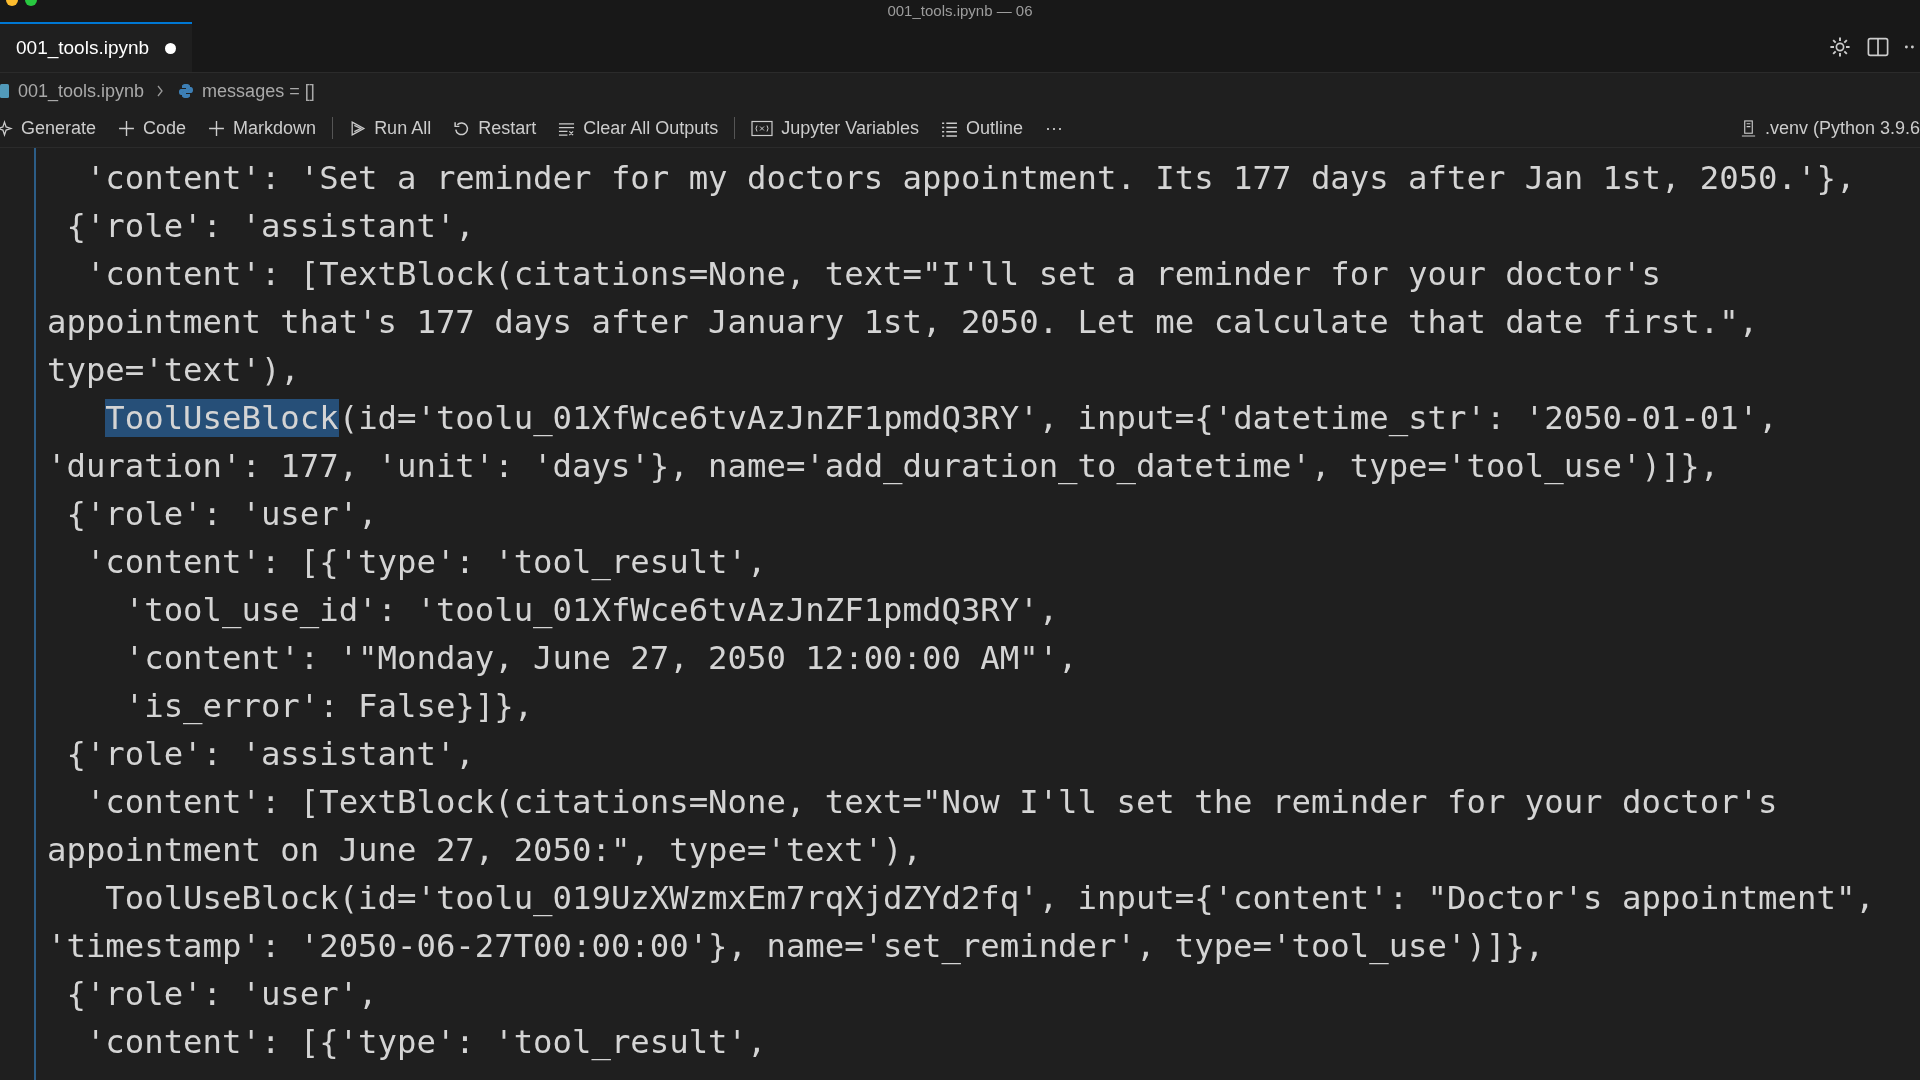 The image size is (1920, 1080). What do you see at coordinates (1878, 47) in the screenshot?
I see `split-editor-icon` at bounding box center [1878, 47].